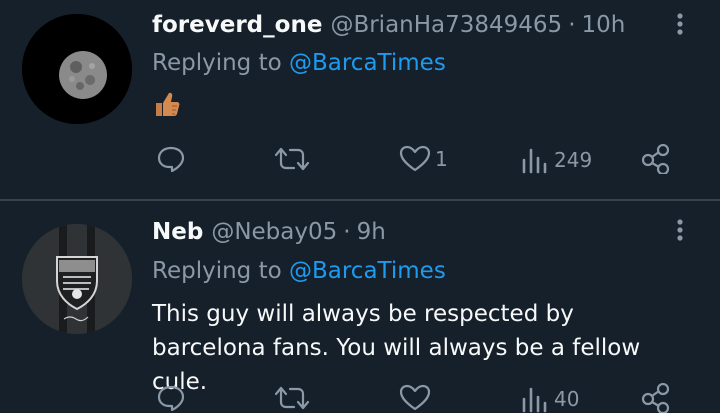 The width and height of the screenshot is (720, 413). What do you see at coordinates (567, 399) in the screenshot?
I see `views-count: 40` at bounding box center [567, 399].